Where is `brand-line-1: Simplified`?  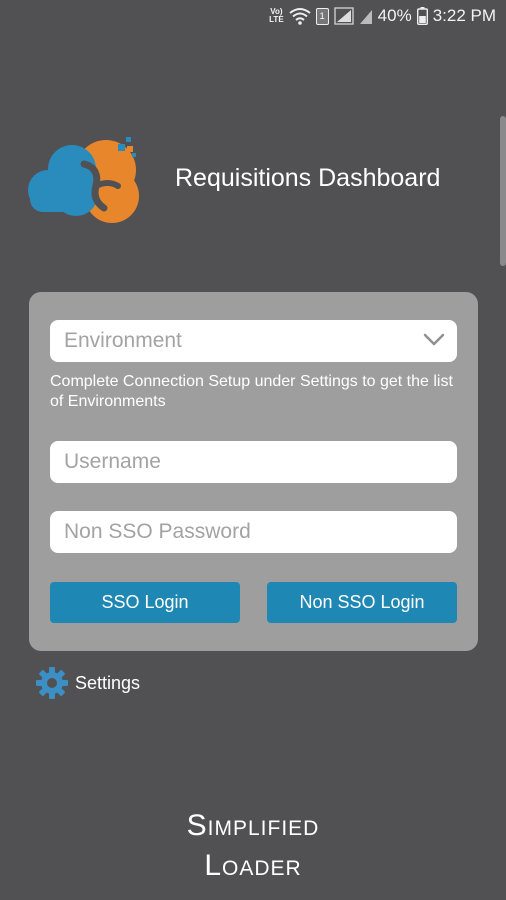 brand-line-1: Simplified is located at coordinates (253, 825).